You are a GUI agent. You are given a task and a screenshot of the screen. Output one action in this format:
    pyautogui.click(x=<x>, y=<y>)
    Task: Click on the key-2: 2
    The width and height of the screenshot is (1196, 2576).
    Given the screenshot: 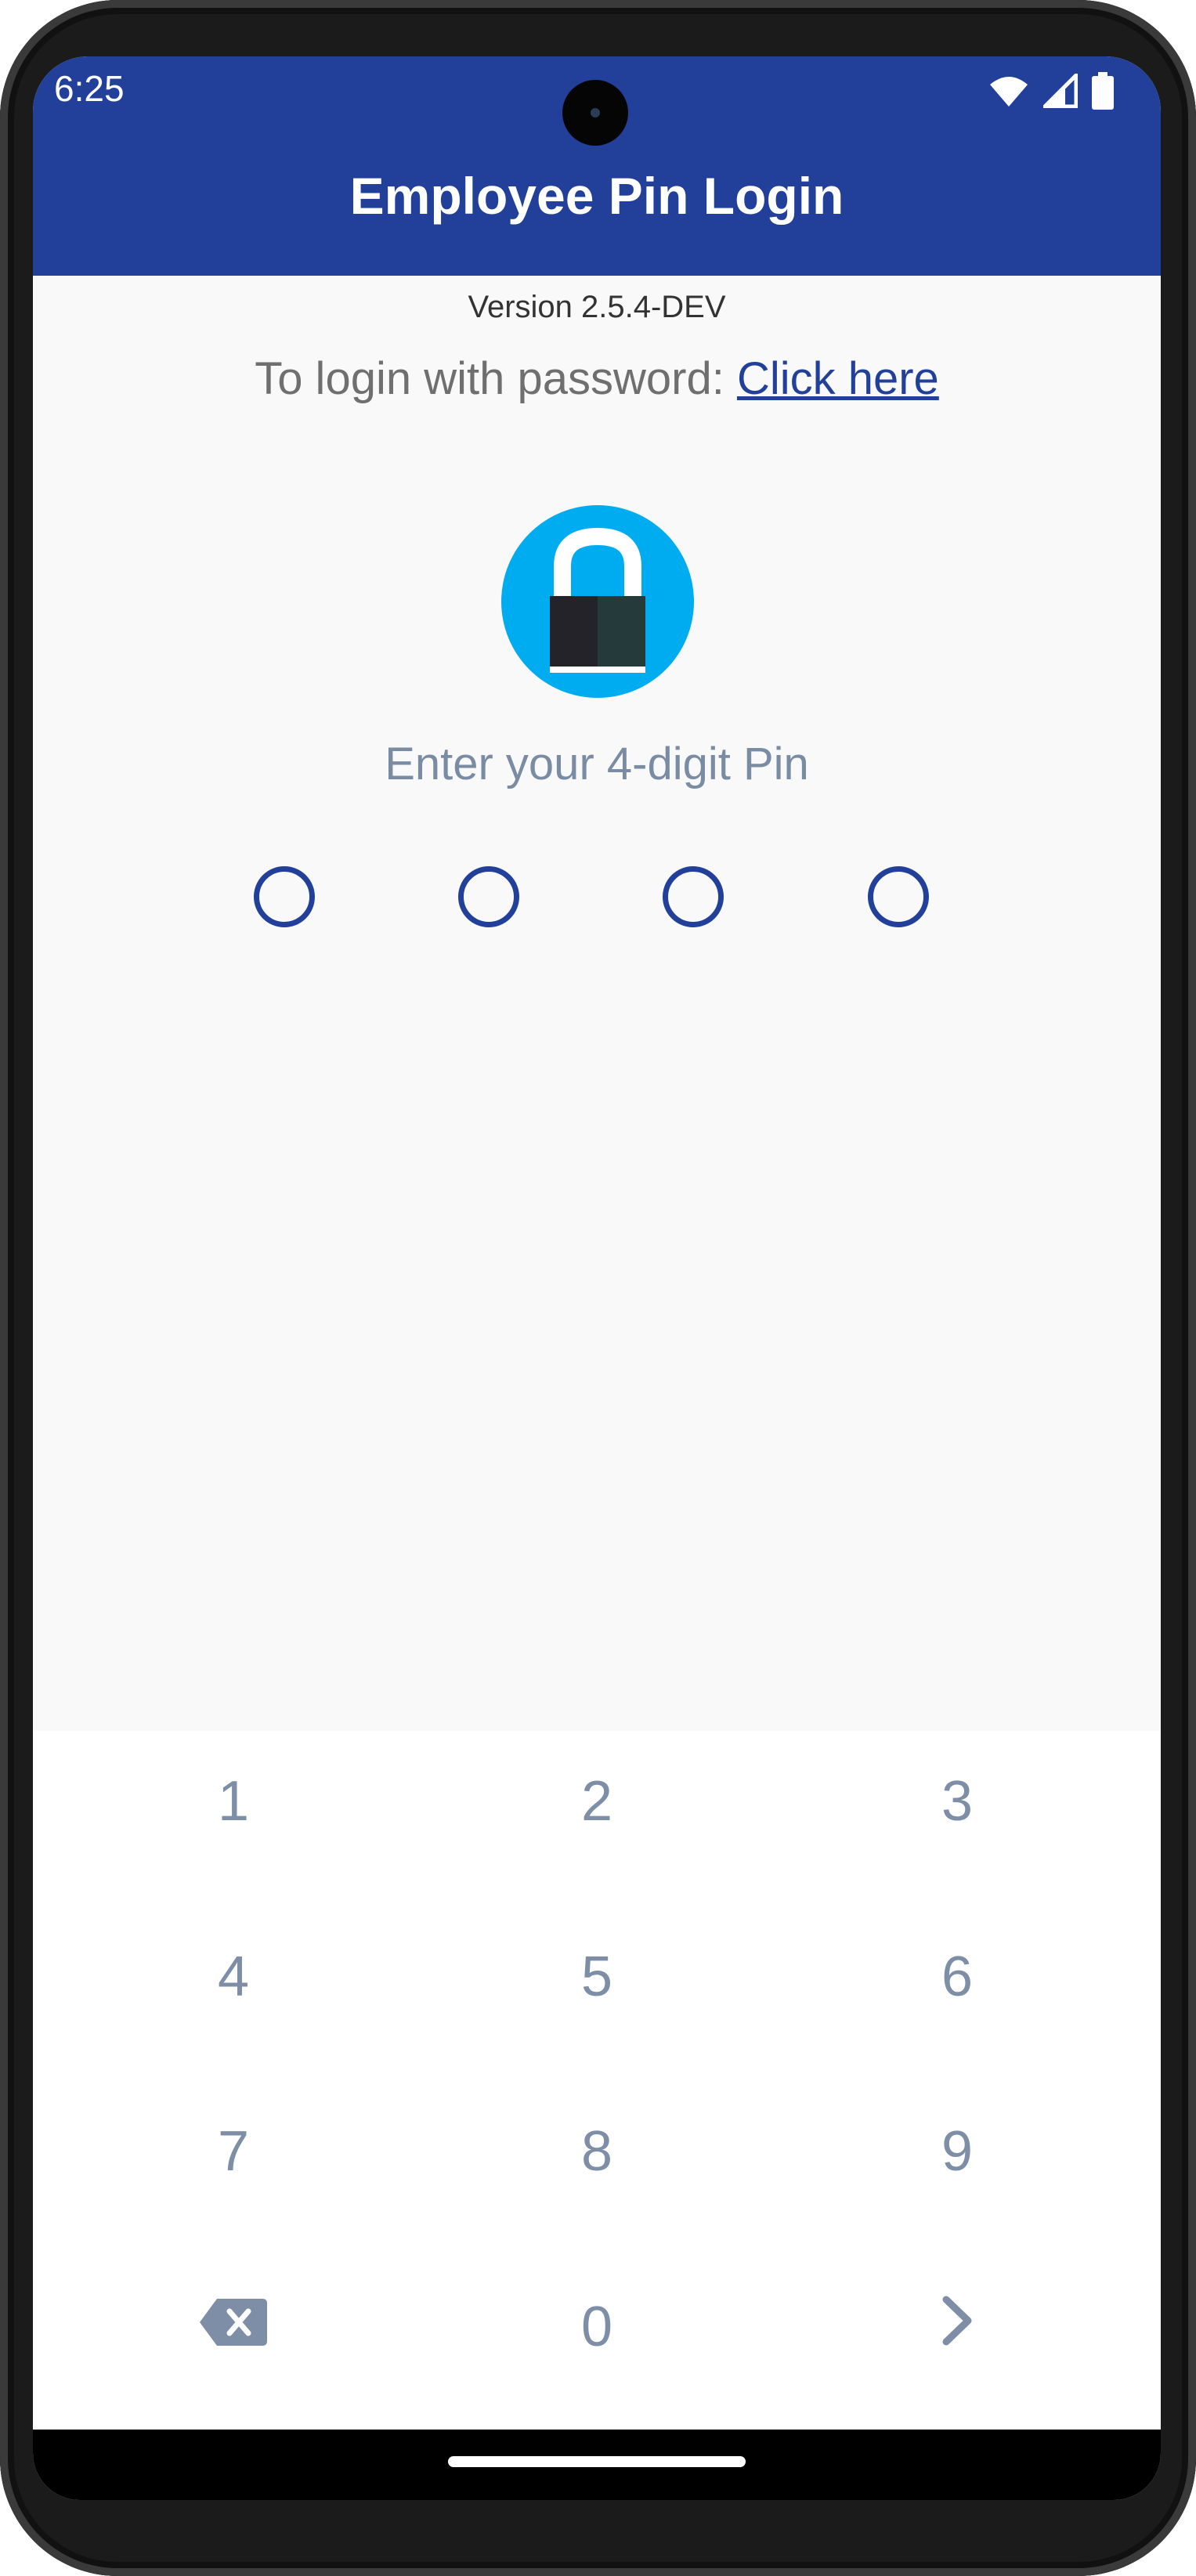 What is the action you would take?
    pyautogui.click(x=596, y=1801)
    